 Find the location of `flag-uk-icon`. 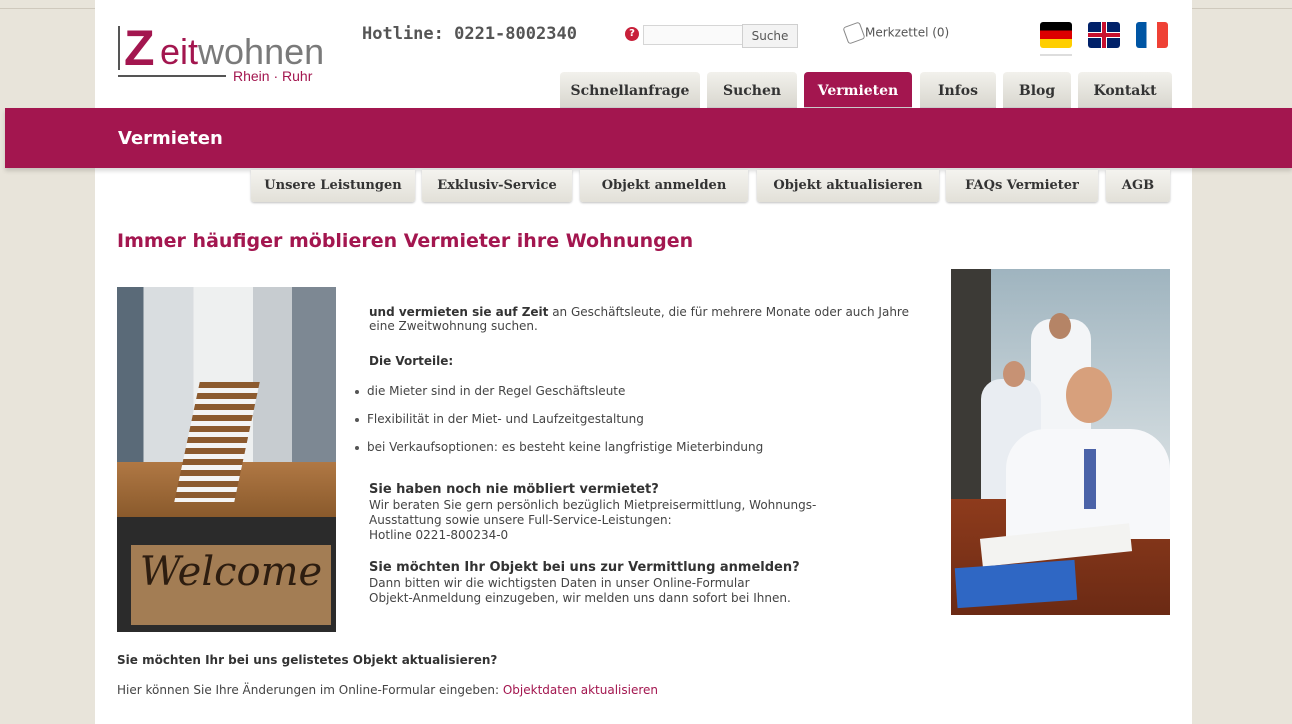

flag-uk-icon is located at coordinates (1104, 35).